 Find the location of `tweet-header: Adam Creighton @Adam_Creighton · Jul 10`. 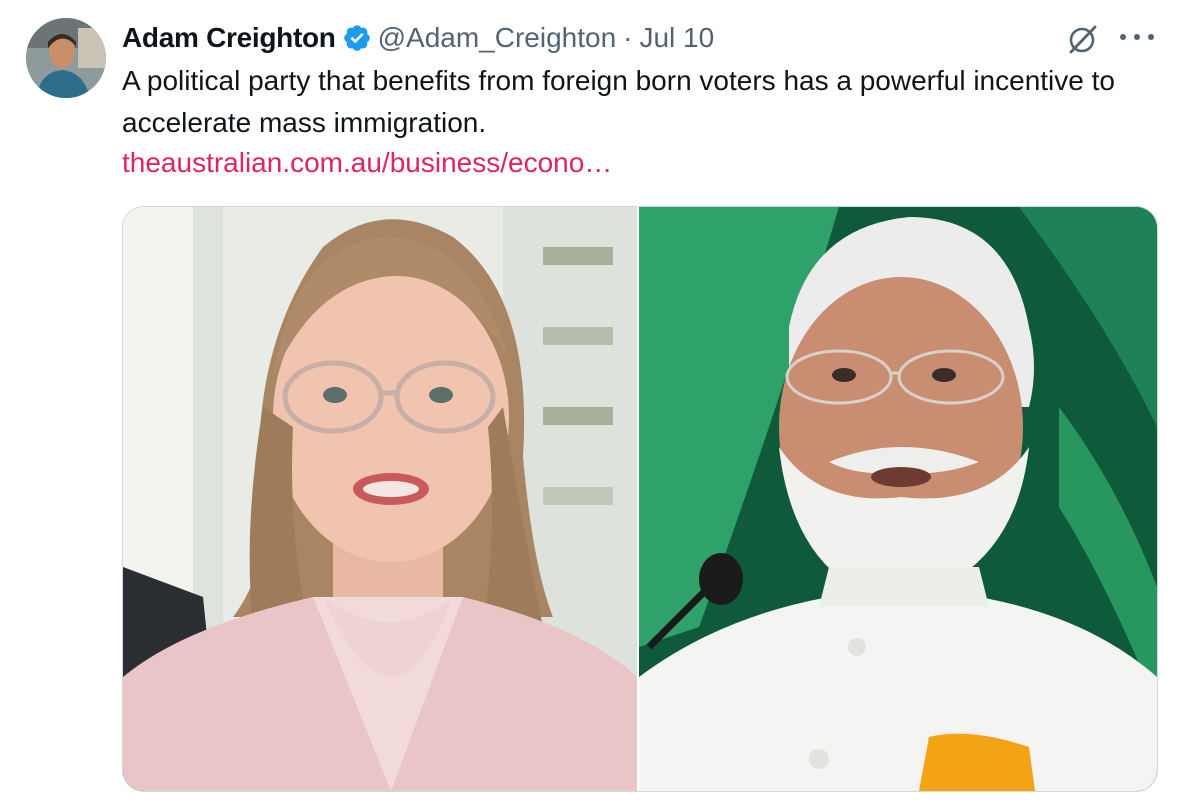

tweet-header: Adam Creighton @Adam_Creighton · Jul 10 is located at coordinates (418, 38).